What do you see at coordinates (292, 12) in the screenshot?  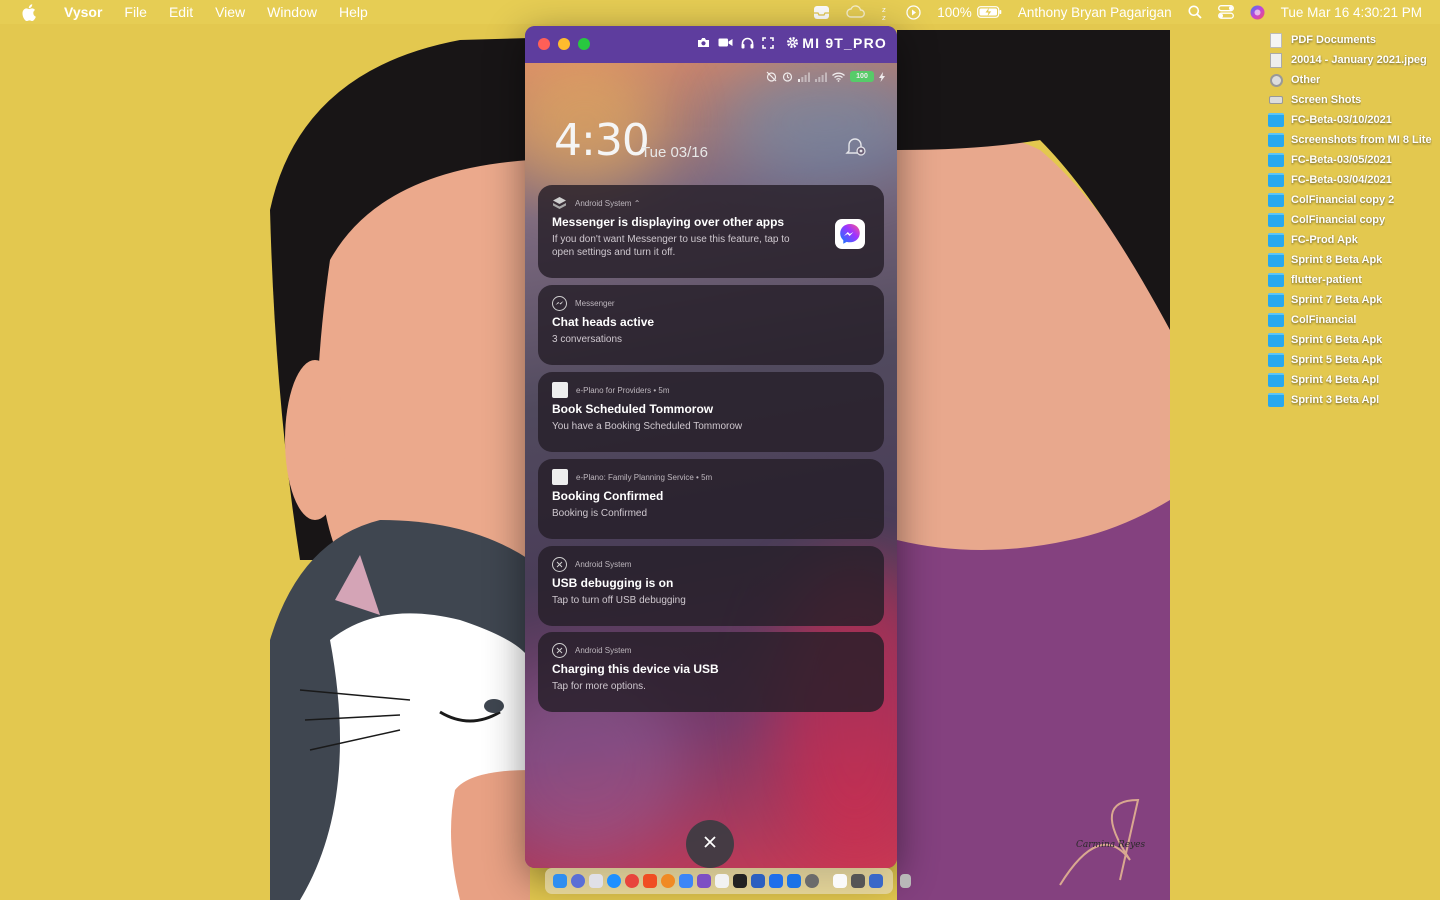 I see `menu-window: Window` at bounding box center [292, 12].